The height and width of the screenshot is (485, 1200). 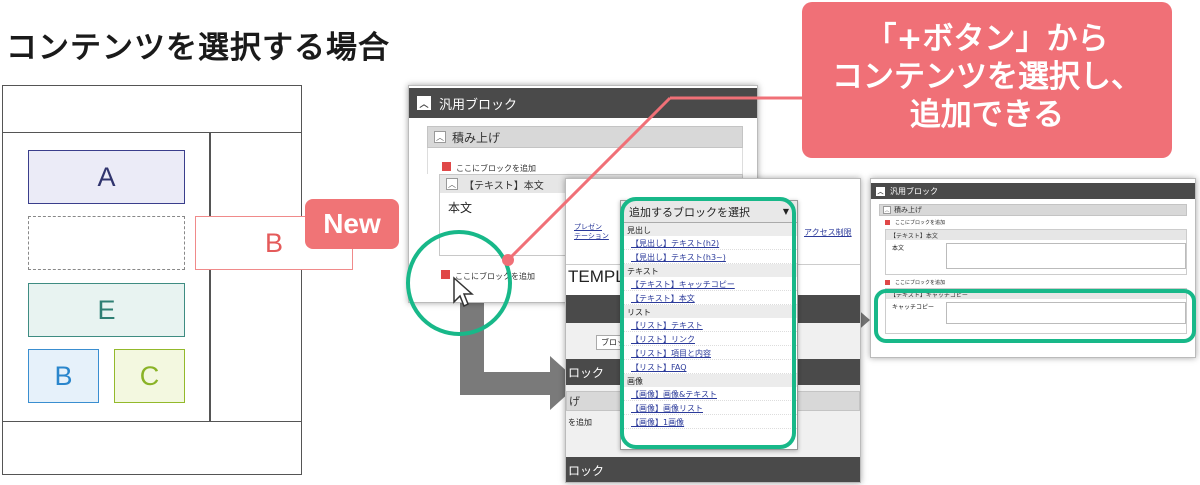 I want to click on general-block-header: ︿ 汎用ブロック, so click(x=1033, y=191).